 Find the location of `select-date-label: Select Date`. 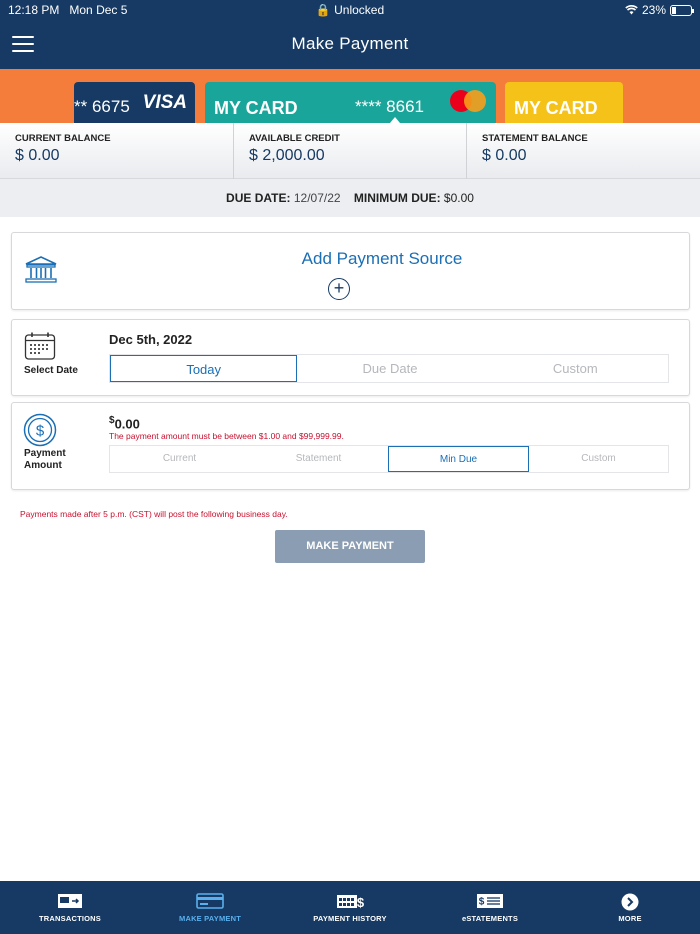

select-date-label: Select Date is located at coordinates (51, 370).